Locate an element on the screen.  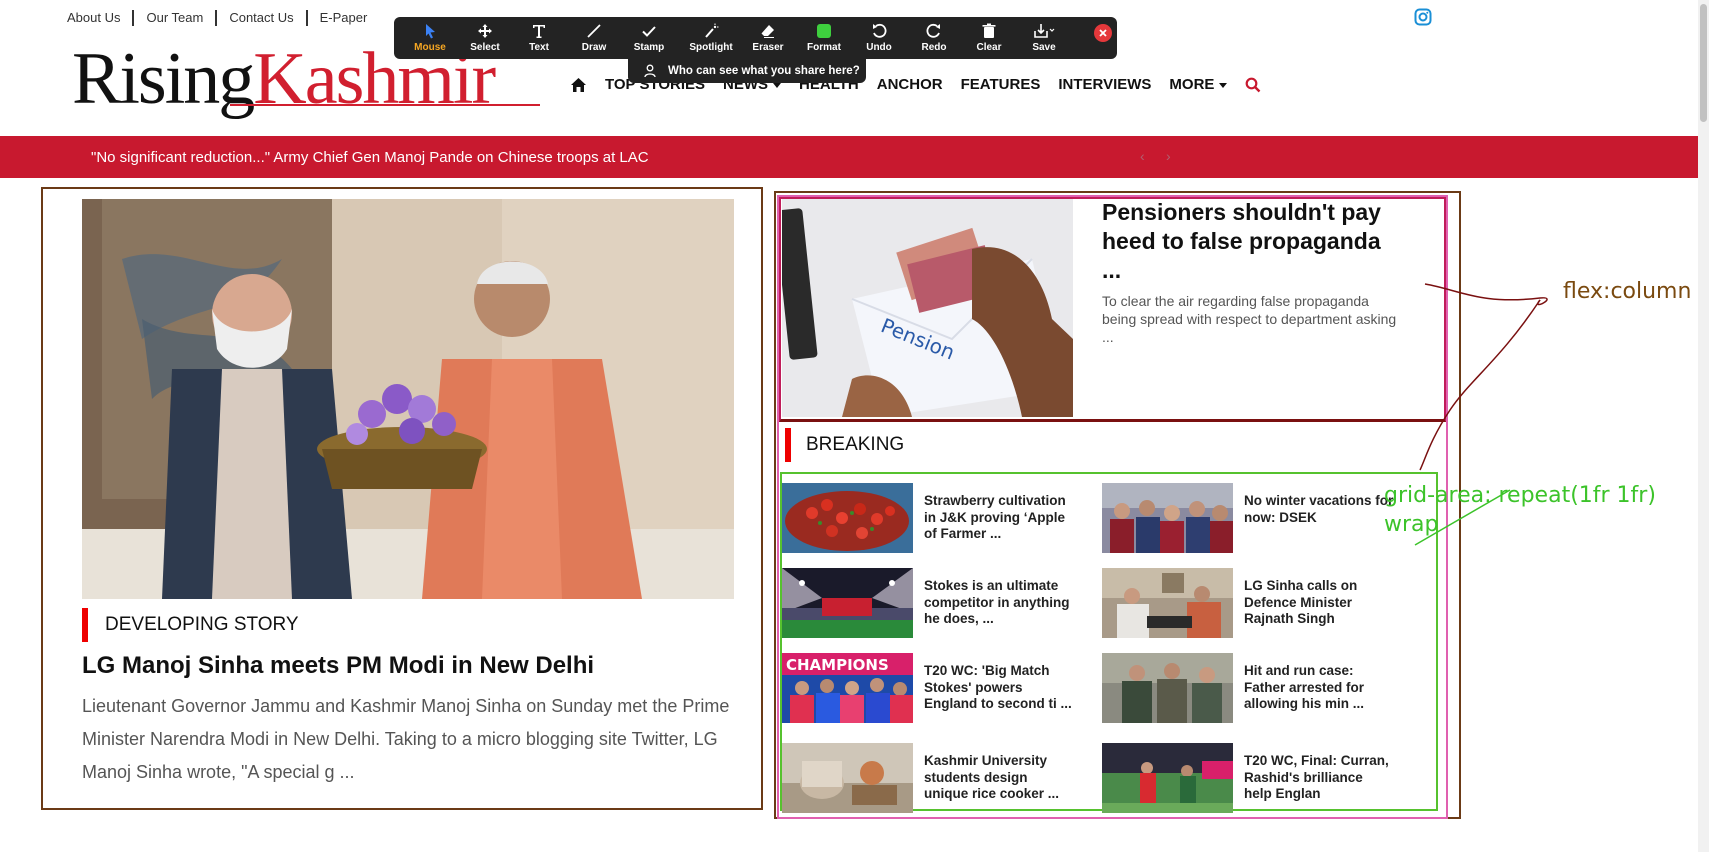
toolbar-label: Redo is located at coordinates (934, 47).